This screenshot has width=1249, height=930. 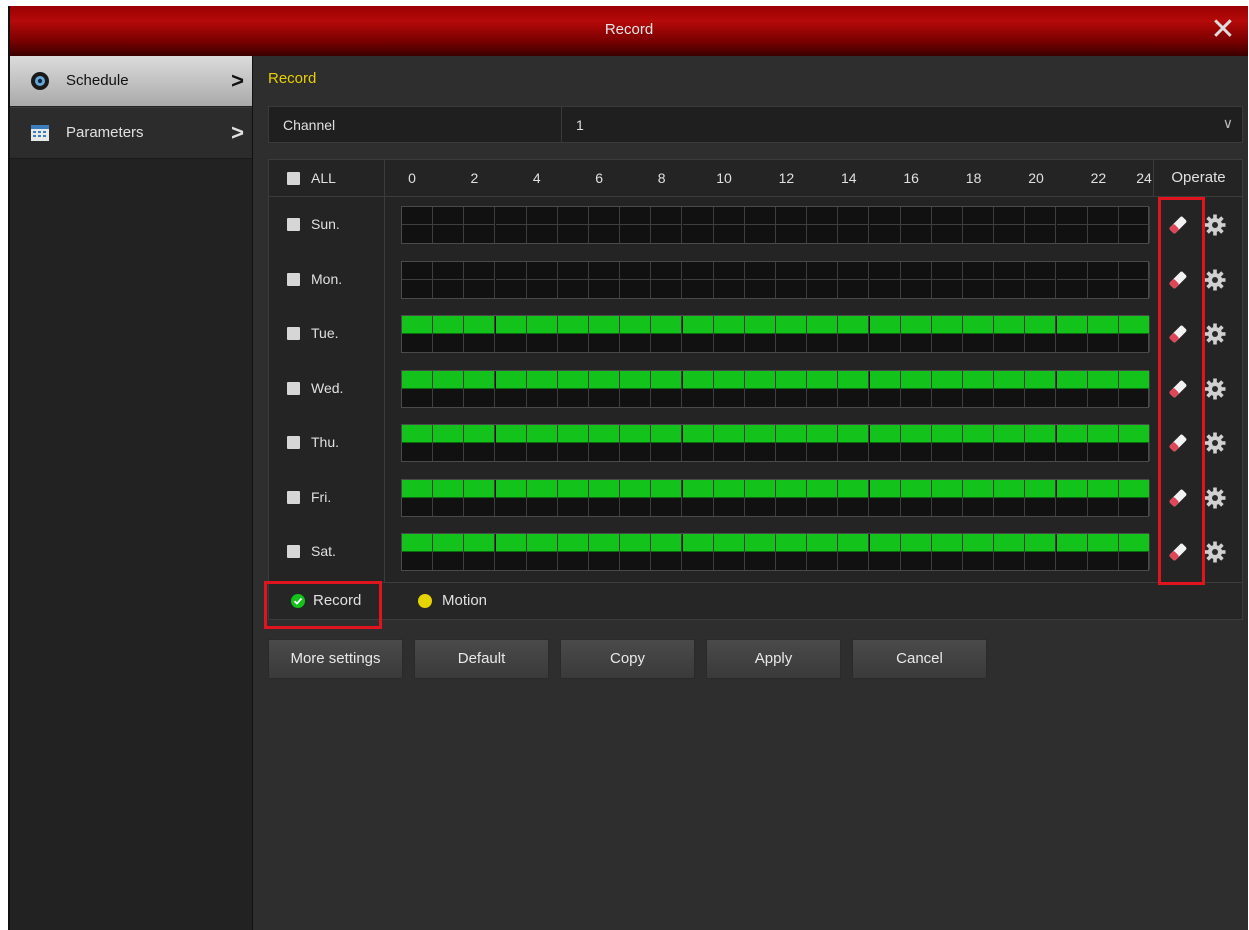 I want to click on apply-button: Apply, so click(x=773, y=659).